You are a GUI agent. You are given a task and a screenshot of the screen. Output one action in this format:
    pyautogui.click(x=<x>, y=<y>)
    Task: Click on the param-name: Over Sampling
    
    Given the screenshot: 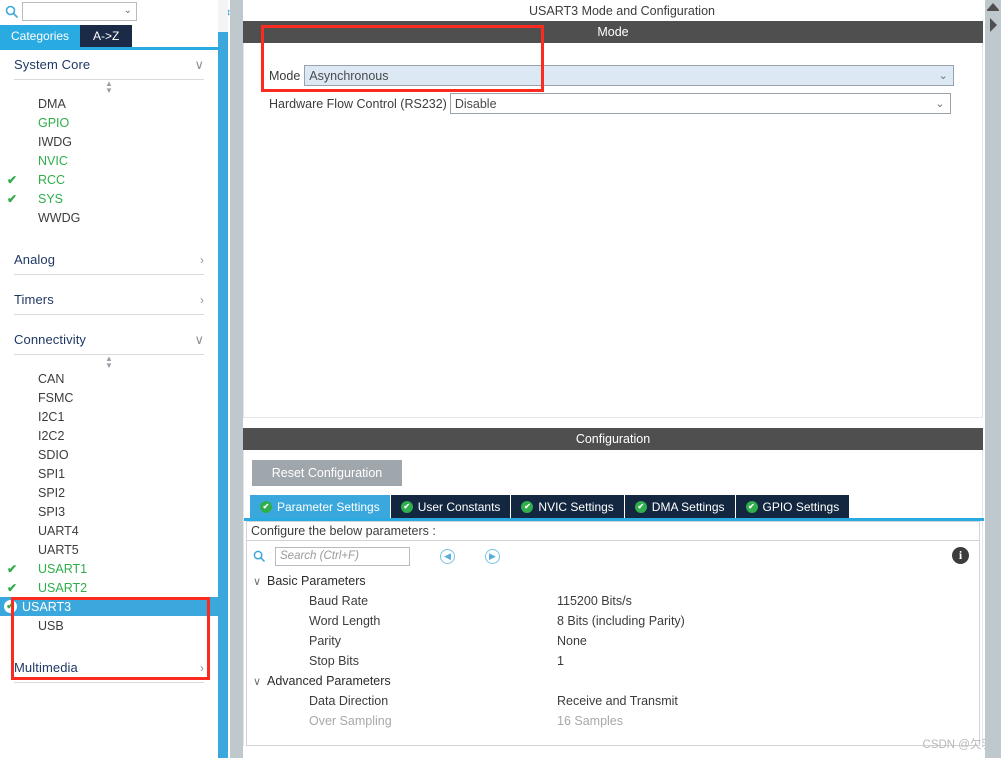 What is the action you would take?
    pyautogui.click(x=350, y=721)
    